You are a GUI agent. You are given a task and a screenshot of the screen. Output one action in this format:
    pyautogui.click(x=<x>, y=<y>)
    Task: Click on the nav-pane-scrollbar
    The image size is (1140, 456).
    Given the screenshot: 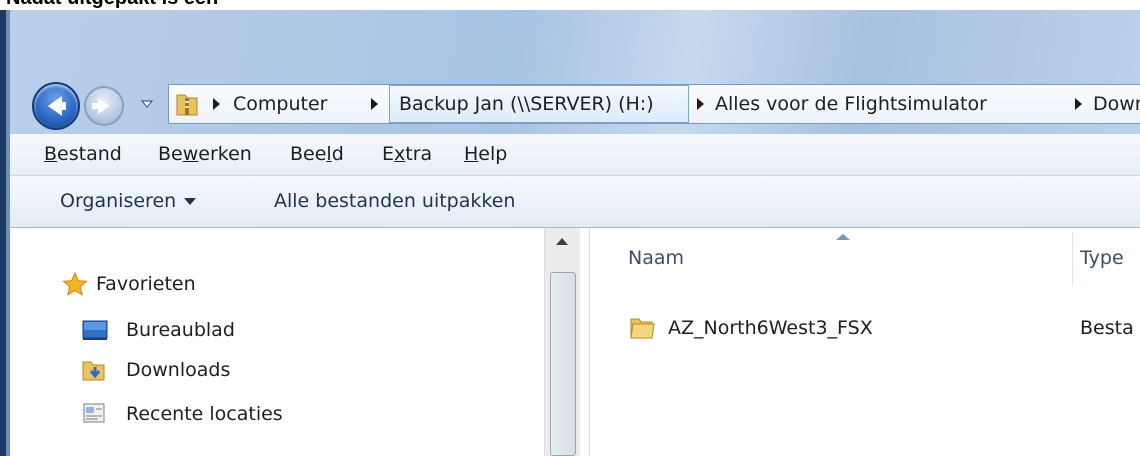 What is the action you would take?
    pyautogui.click(x=562, y=342)
    